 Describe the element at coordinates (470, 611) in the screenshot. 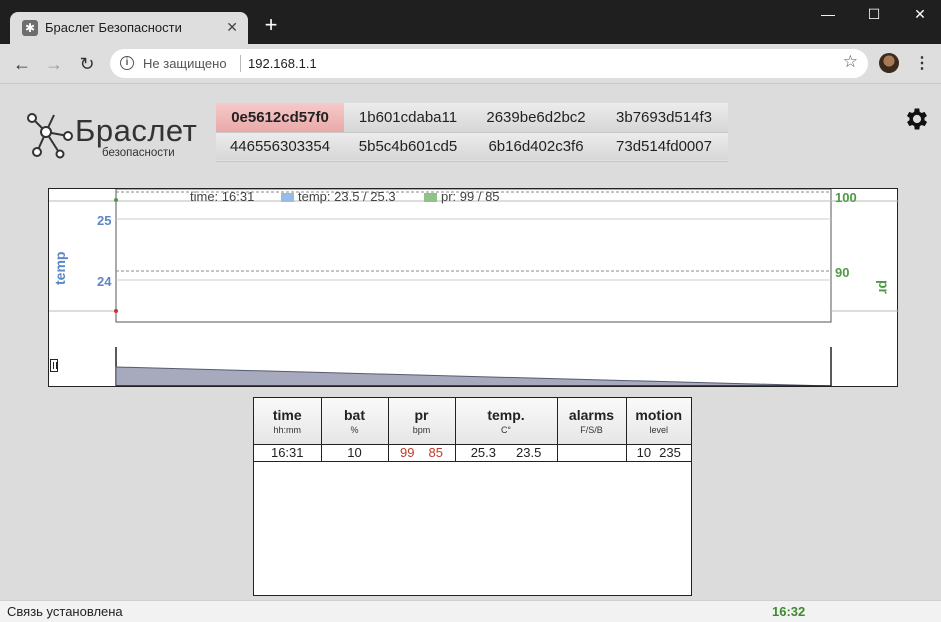

I see `status-bar: Связь установлена 16:32` at that location.